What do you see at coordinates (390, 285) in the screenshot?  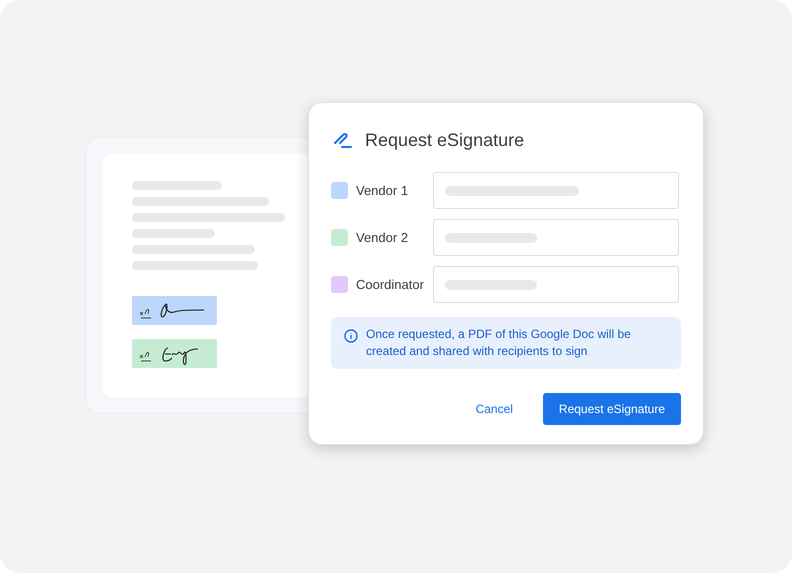 I see `signer-label: Coordinator` at bounding box center [390, 285].